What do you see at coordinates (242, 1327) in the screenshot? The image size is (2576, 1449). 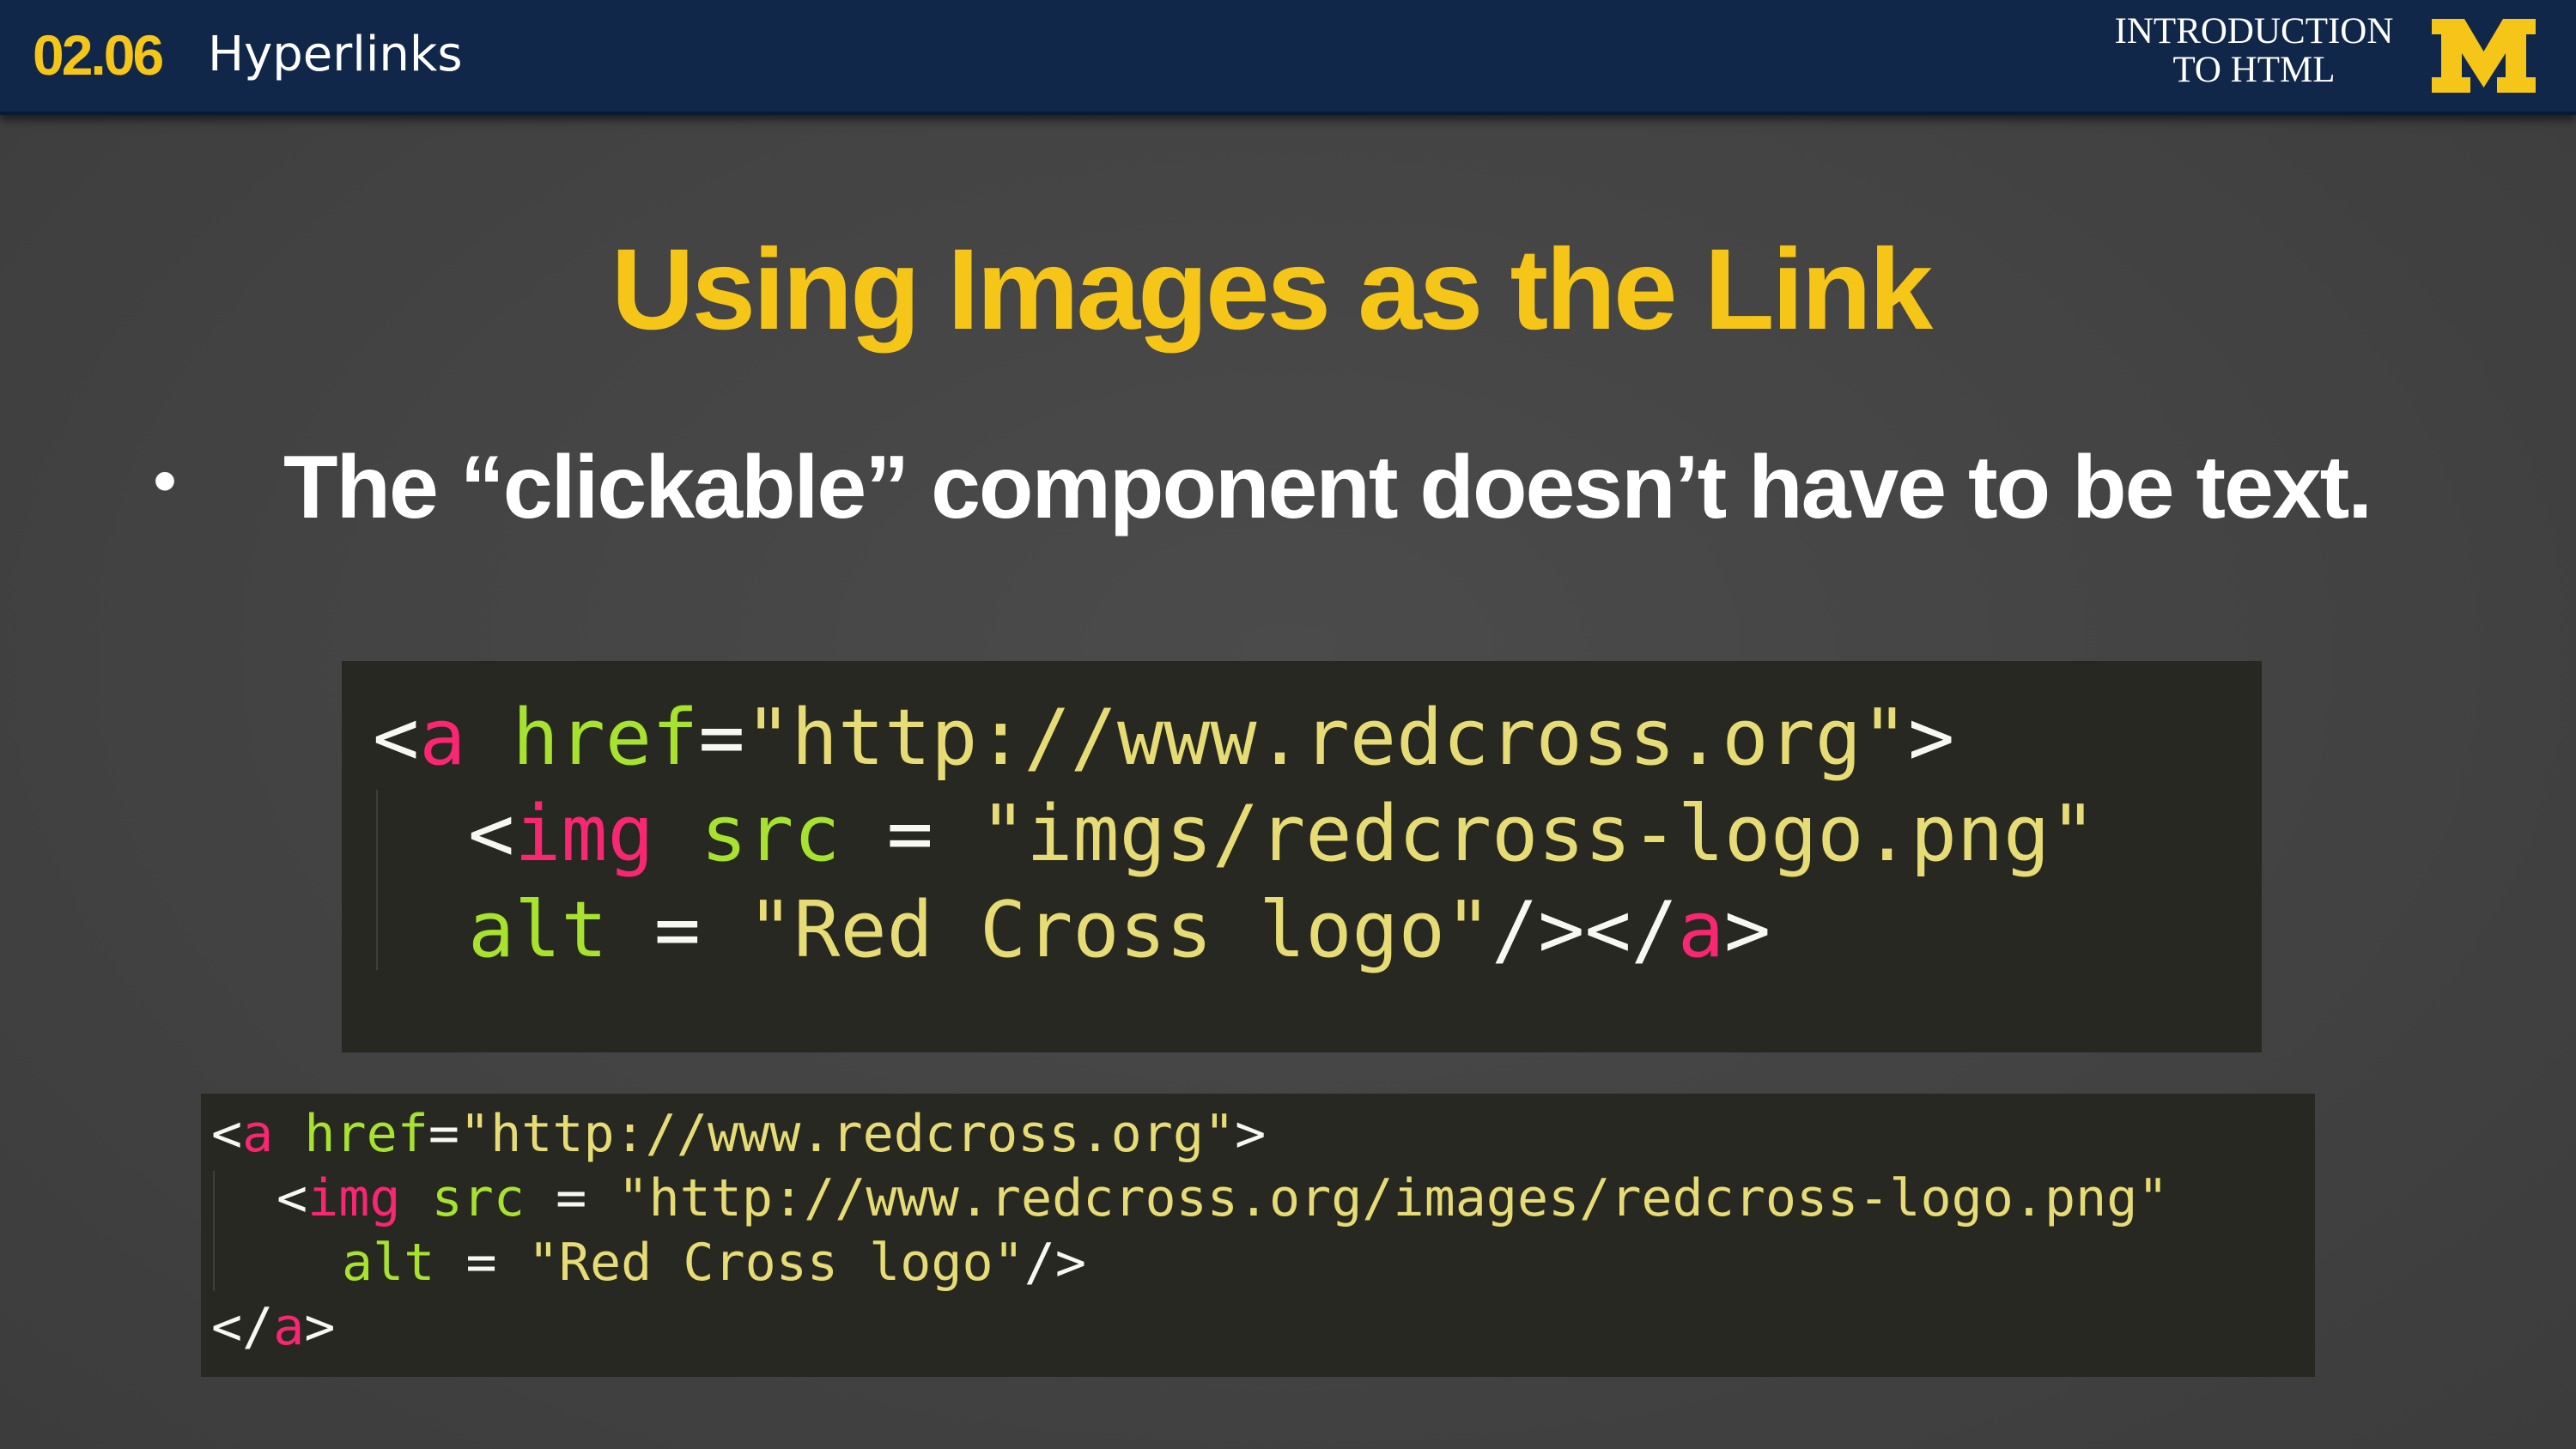 I see `code-punctuation: </` at bounding box center [242, 1327].